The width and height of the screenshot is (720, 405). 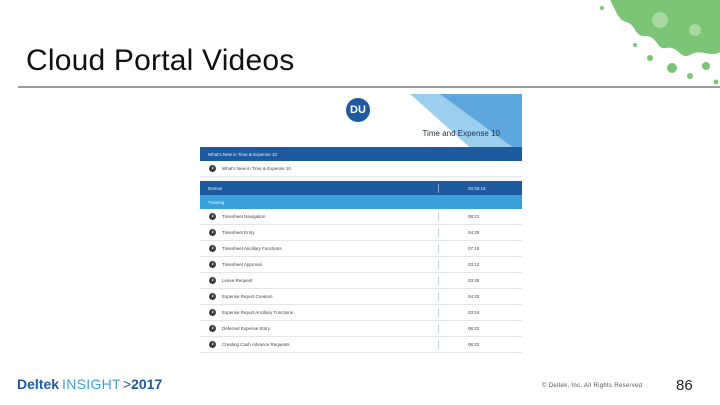 What do you see at coordinates (660, 42) in the screenshot?
I see `green-paint-splash` at bounding box center [660, 42].